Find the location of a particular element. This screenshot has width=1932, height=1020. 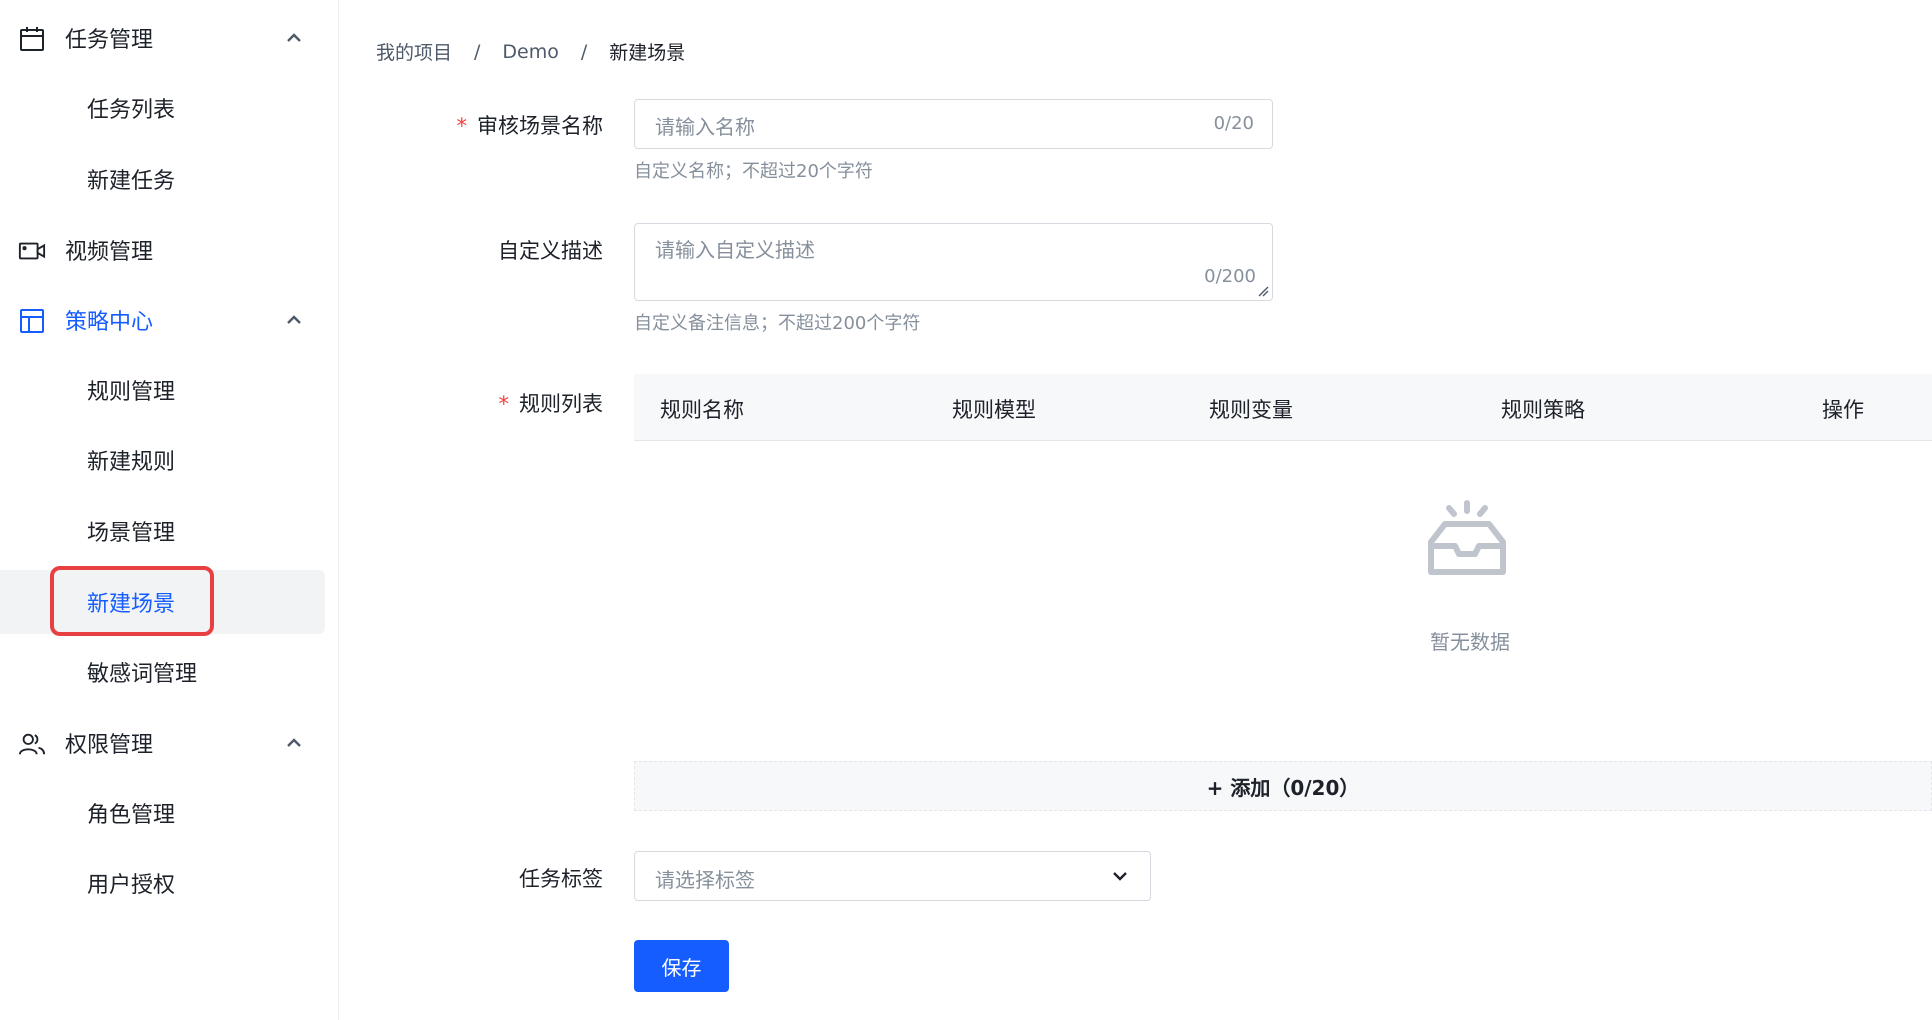

sidebar-item-scene-management: 场景管理 is located at coordinates (169, 531).